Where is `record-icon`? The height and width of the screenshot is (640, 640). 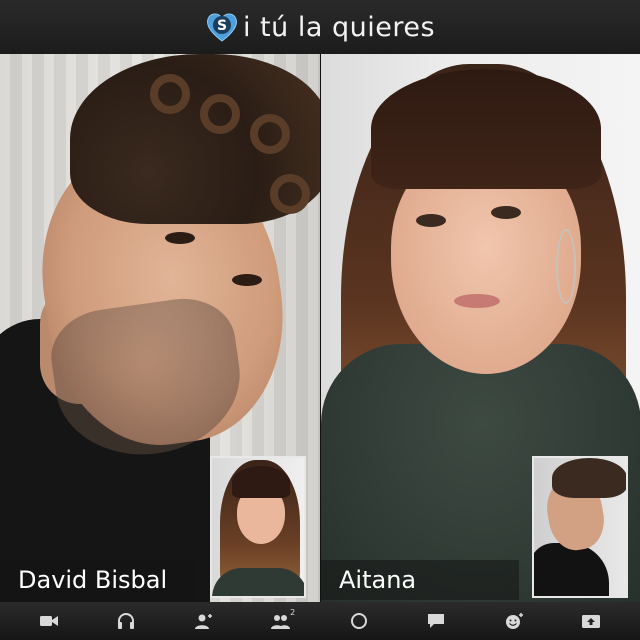
record-icon is located at coordinates (358, 621).